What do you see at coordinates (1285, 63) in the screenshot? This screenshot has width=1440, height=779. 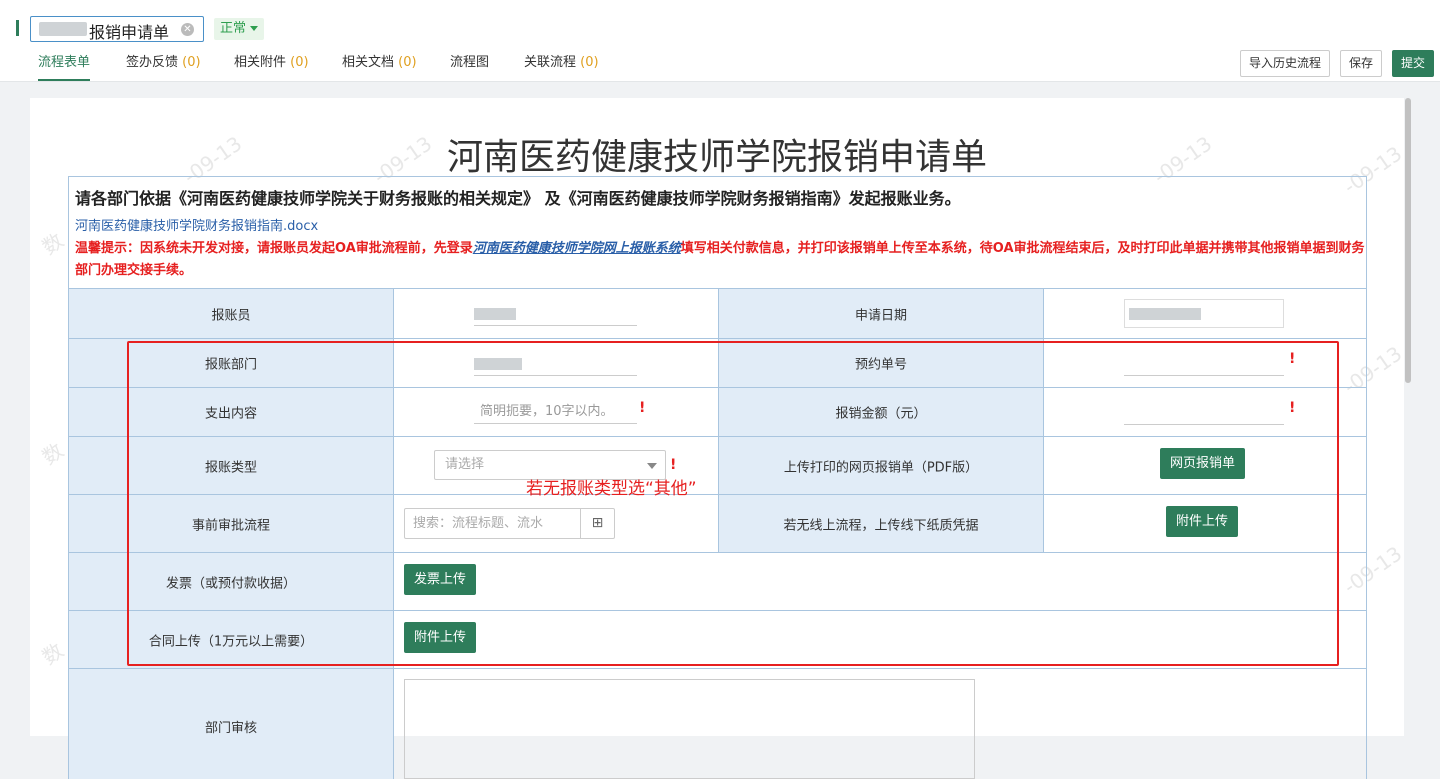 I see `import-history-button: 导入历史流程` at bounding box center [1285, 63].